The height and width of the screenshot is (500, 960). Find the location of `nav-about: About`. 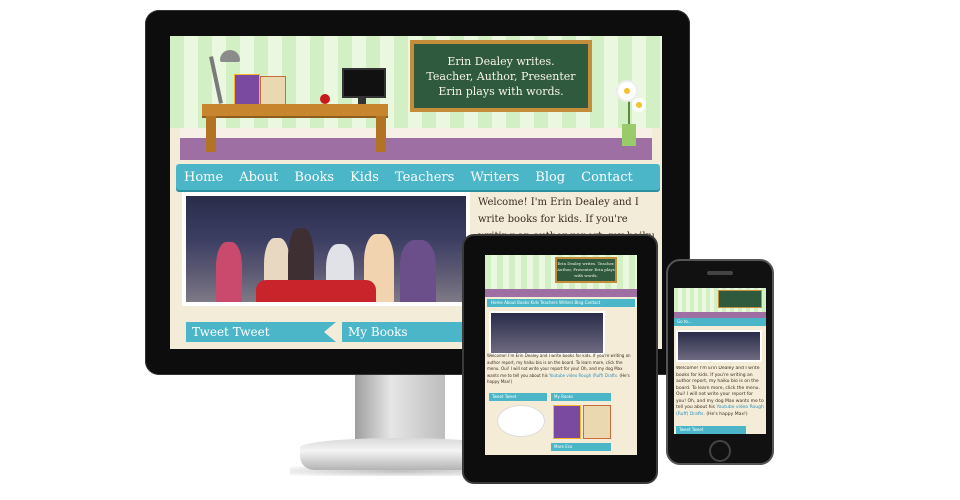

nav-about: About is located at coordinates (258, 177).